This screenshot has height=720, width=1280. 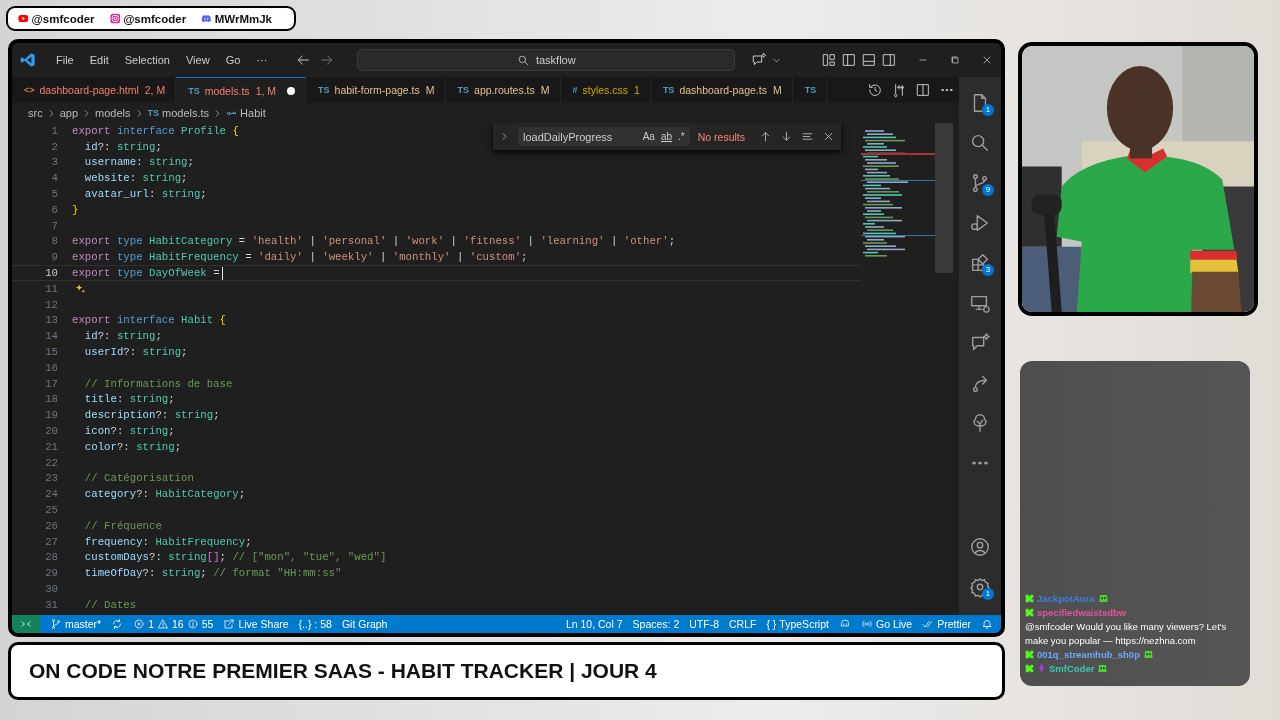 I want to click on copilot-icon, so click(x=844, y=624).